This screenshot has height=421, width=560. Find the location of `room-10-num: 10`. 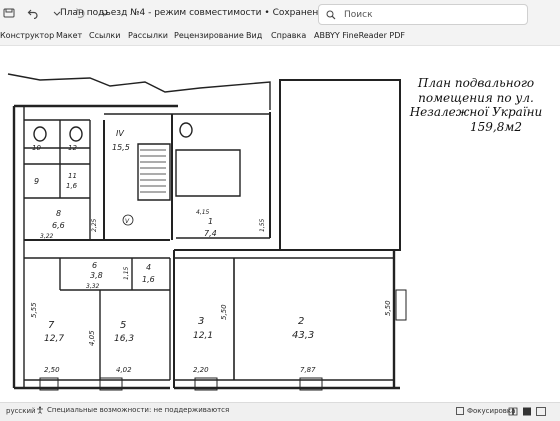

room-10-num: 10 is located at coordinates (36, 148).